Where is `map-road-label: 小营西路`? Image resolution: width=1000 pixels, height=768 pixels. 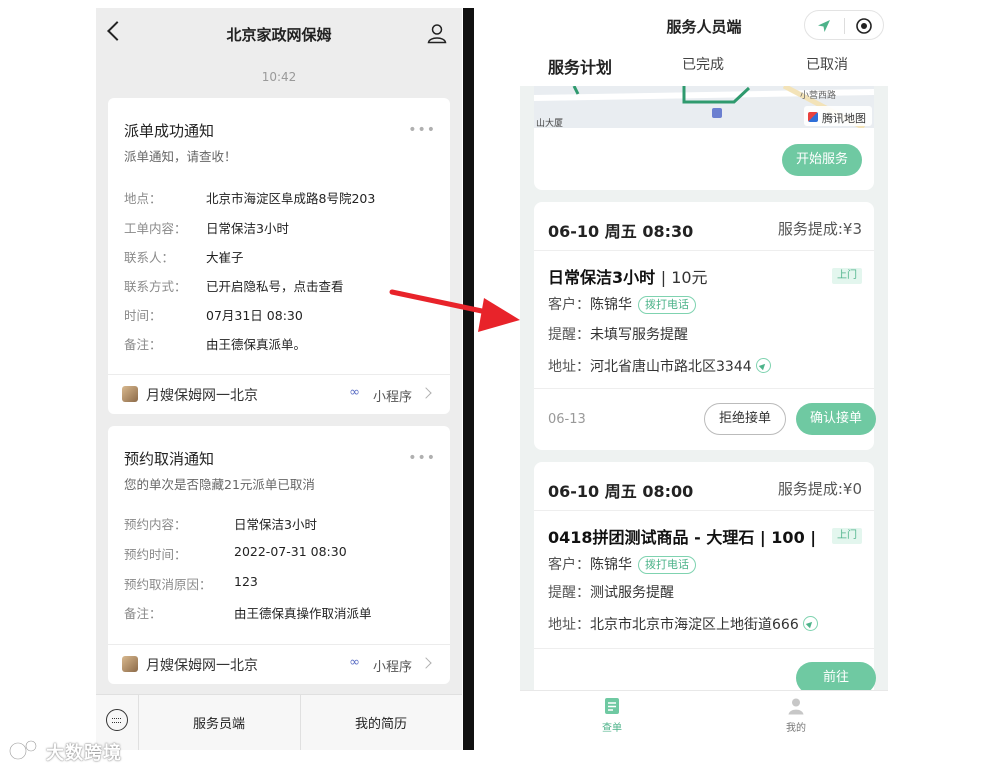 map-road-label: 小营西路 is located at coordinates (818, 96).